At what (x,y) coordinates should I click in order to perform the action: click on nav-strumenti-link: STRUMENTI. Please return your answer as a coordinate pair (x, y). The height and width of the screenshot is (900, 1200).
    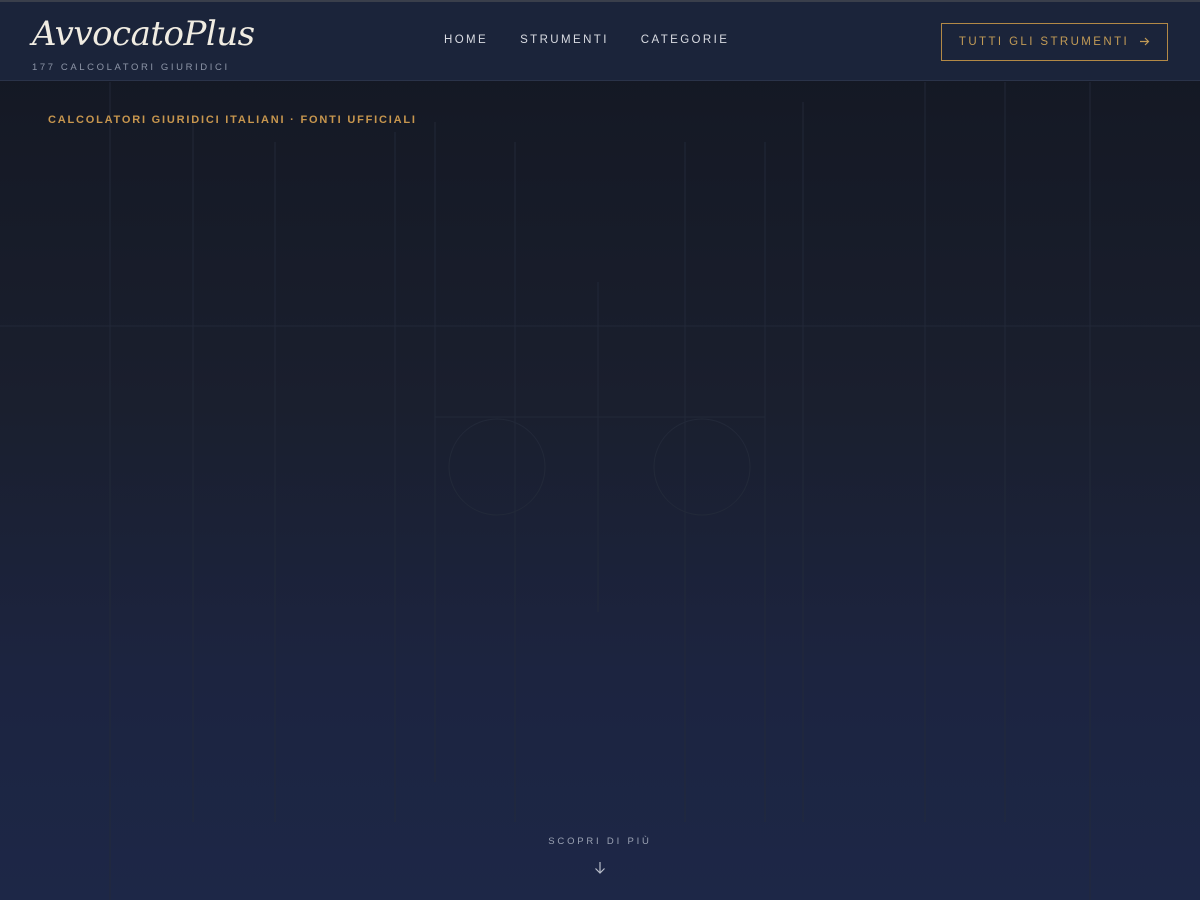
    Looking at the image, I should click on (564, 40).